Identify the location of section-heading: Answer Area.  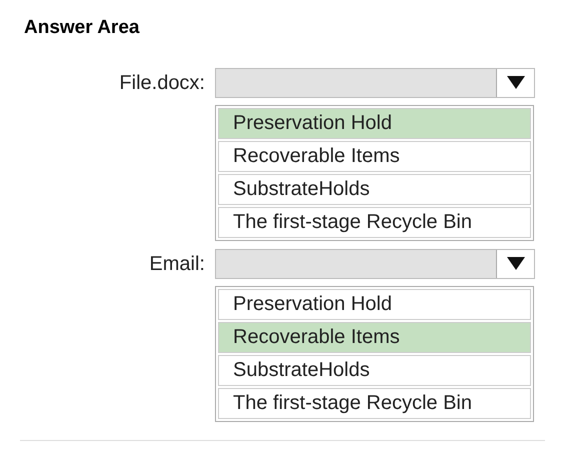
(82, 27).